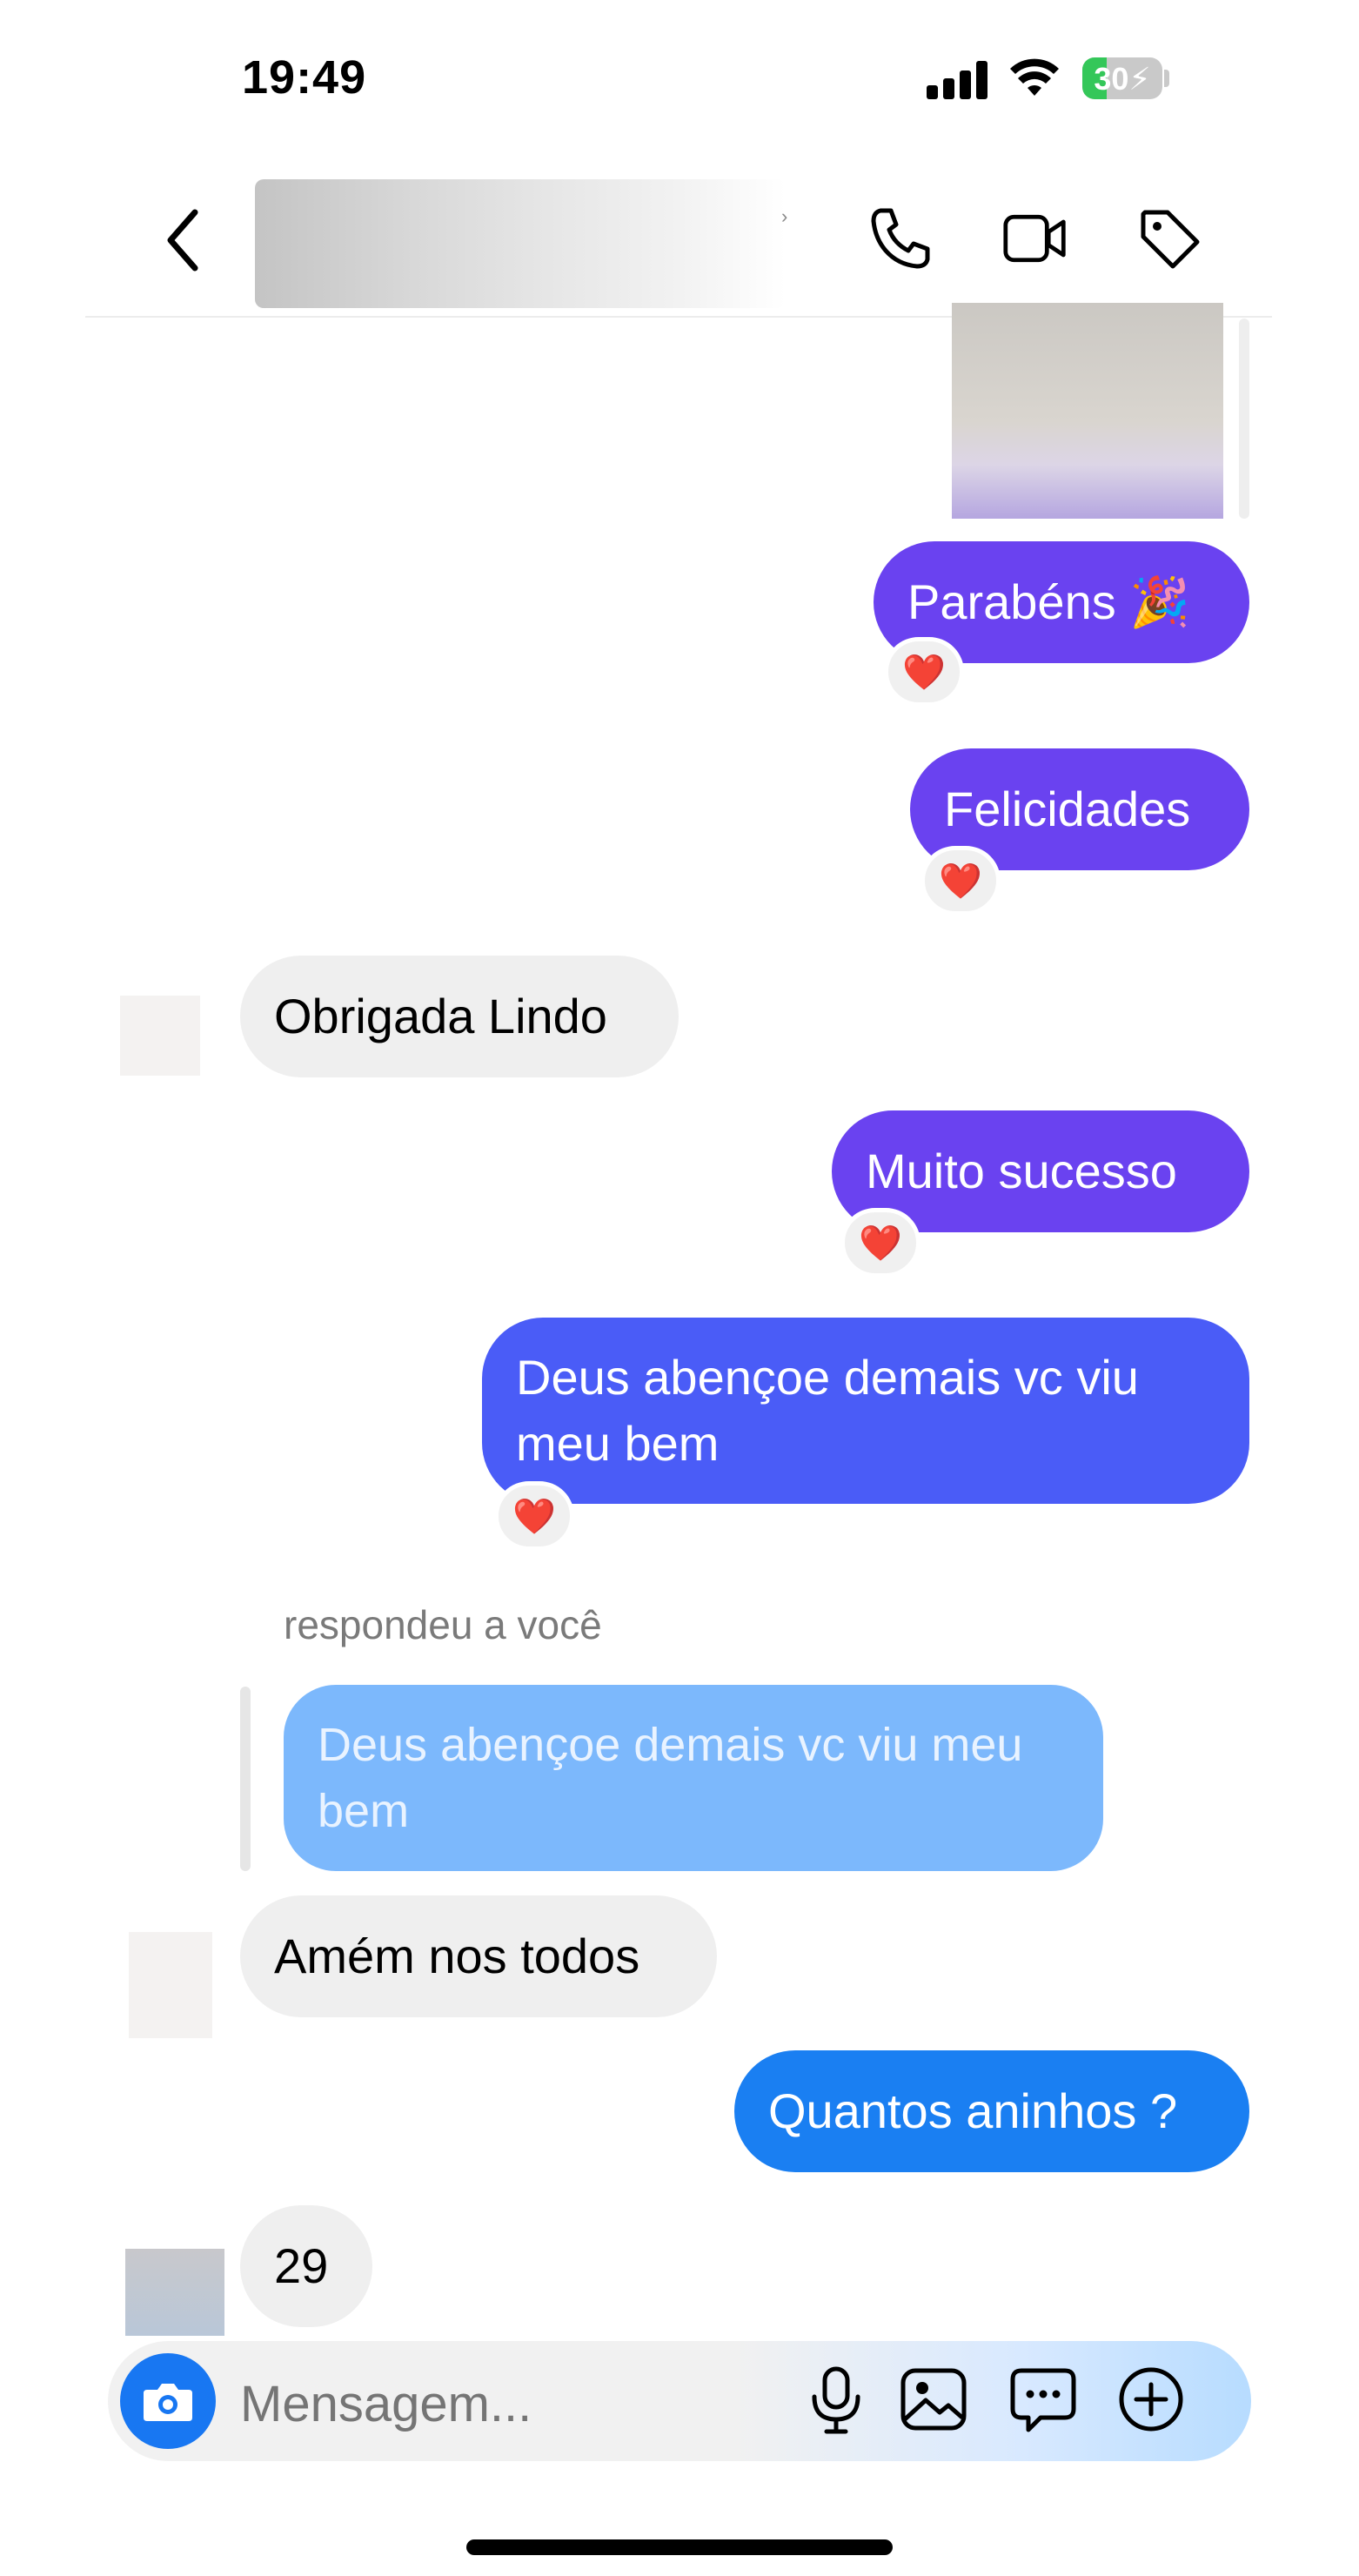 The image size is (1359, 2576). I want to click on message-bubble-received: 29, so click(306, 2266).